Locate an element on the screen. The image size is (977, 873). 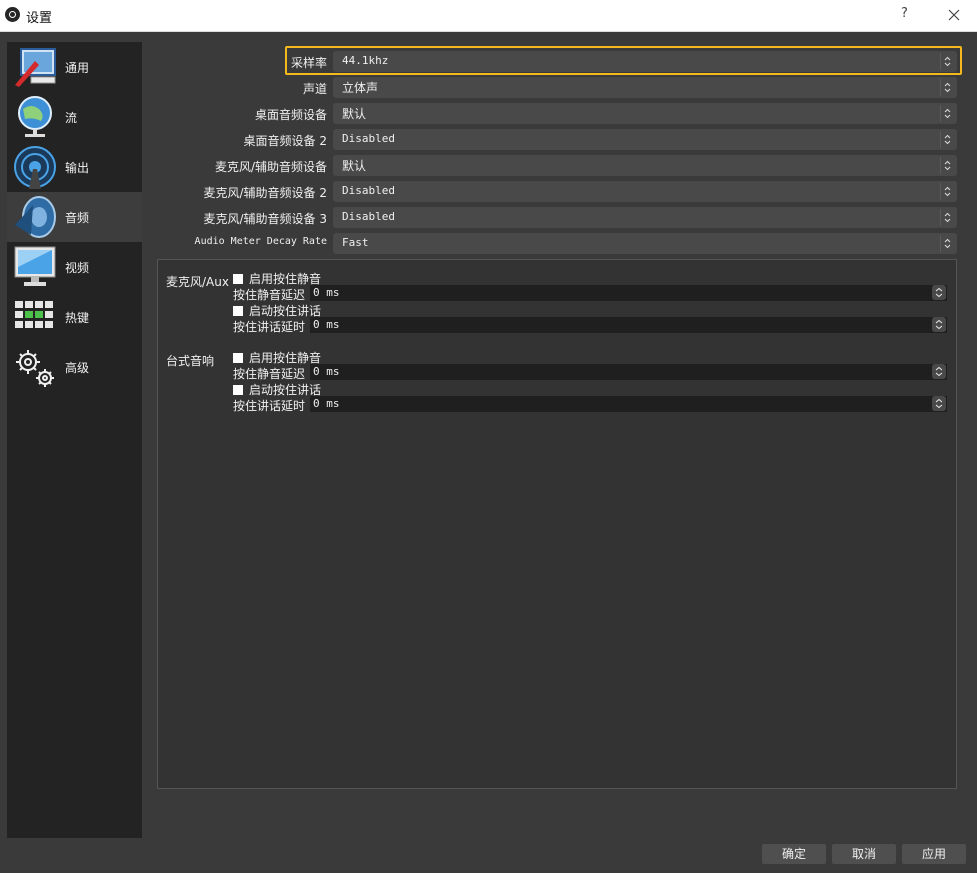
cancel-button: 取消 is located at coordinates (864, 854).